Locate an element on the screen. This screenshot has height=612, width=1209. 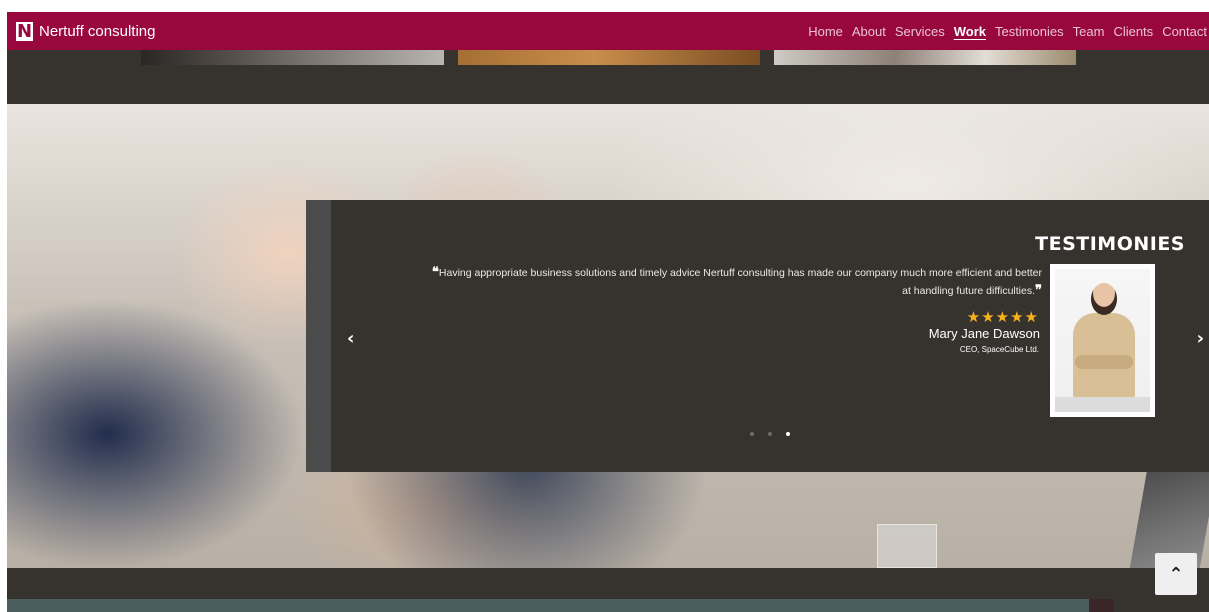
chevron-up-icon: ⌃ is located at coordinates (1176, 574).